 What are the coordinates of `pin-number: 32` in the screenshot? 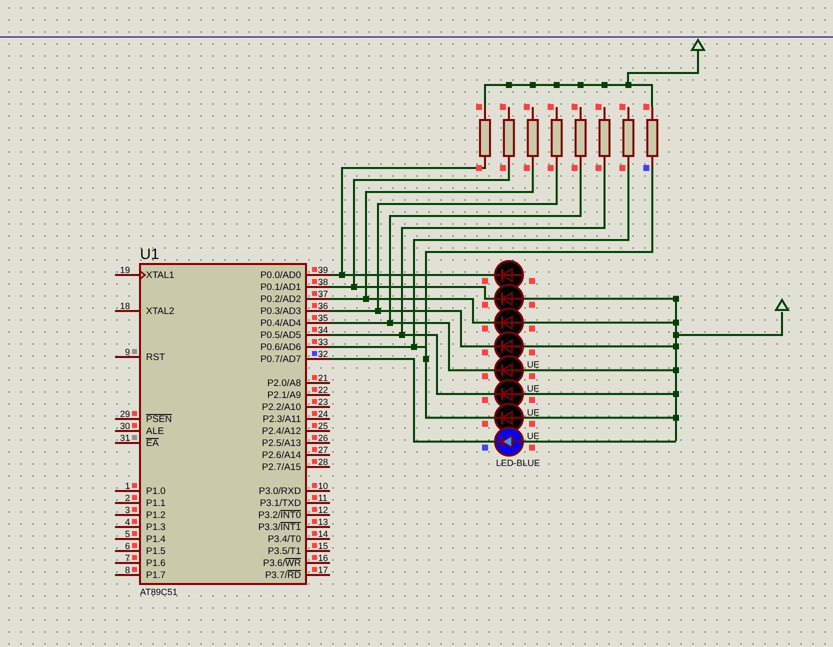 It's located at (323, 354).